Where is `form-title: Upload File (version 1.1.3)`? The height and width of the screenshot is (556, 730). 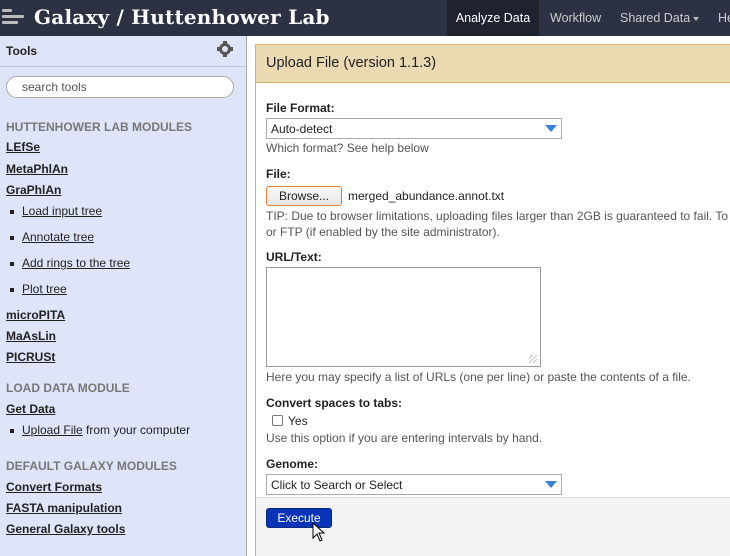
form-title: Upload File (version 1.1.3) is located at coordinates (351, 63).